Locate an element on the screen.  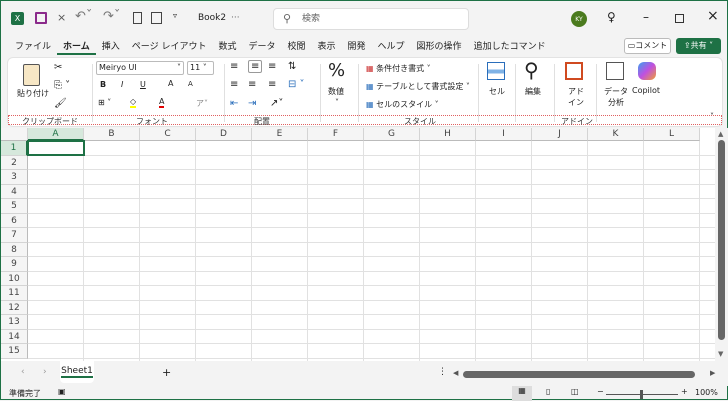
tab-formulas: 数式 is located at coordinates (227, 47).